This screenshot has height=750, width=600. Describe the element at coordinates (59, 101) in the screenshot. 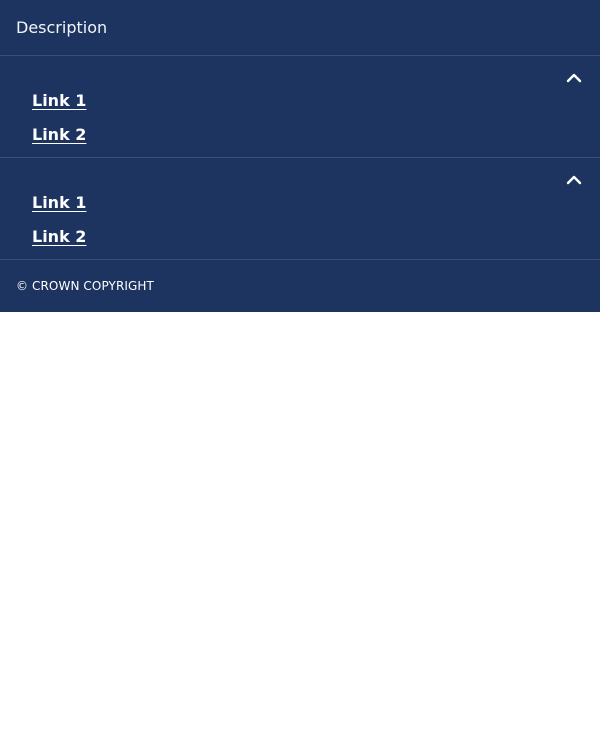

I see `section-1-link-1: Link 1` at that location.